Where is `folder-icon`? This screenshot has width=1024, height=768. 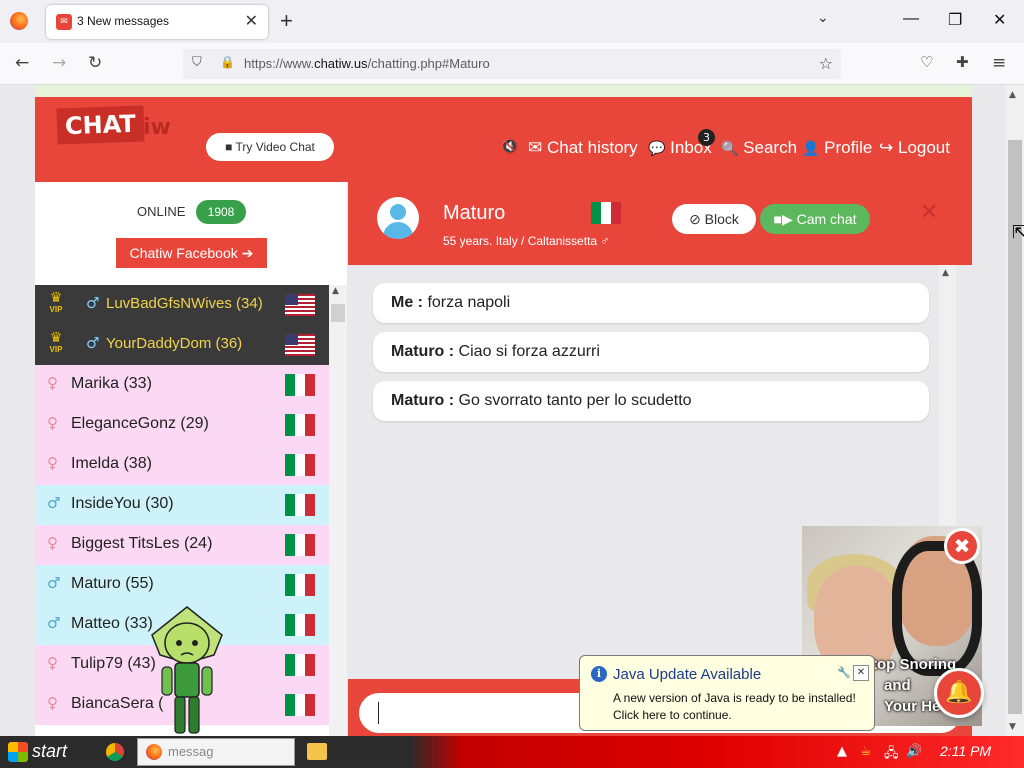
folder-icon is located at coordinates (317, 751).